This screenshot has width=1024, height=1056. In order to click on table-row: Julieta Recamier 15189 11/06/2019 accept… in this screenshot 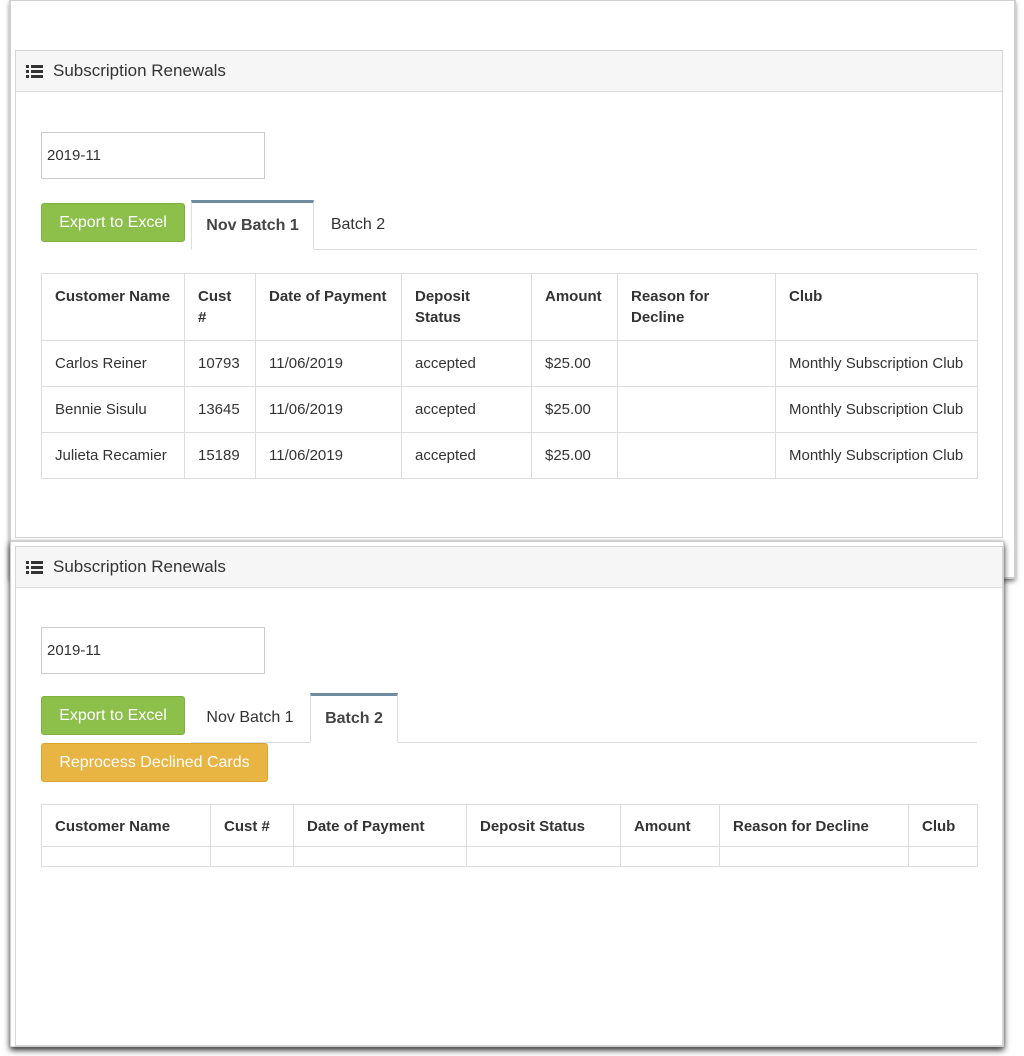, I will do `click(509, 455)`.